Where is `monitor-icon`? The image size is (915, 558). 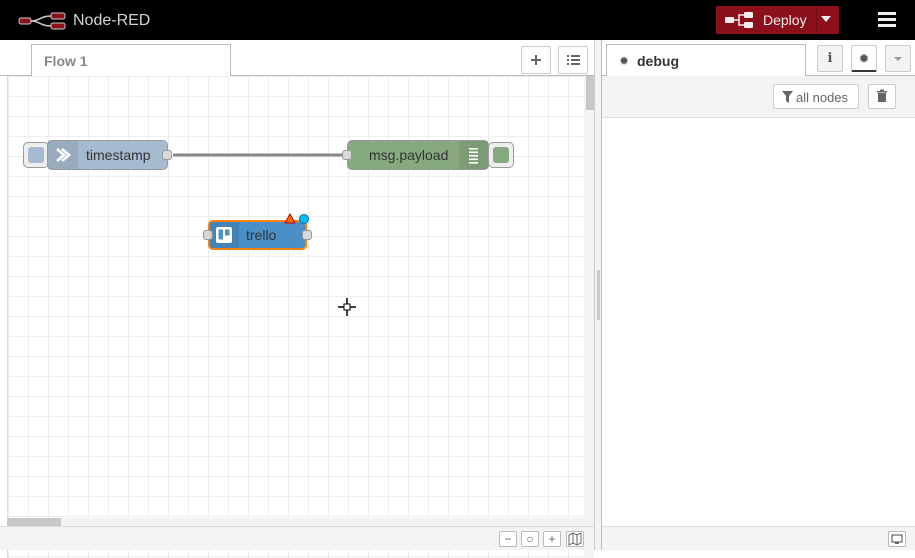
monitor-icon is located at coordinates (897, 539).